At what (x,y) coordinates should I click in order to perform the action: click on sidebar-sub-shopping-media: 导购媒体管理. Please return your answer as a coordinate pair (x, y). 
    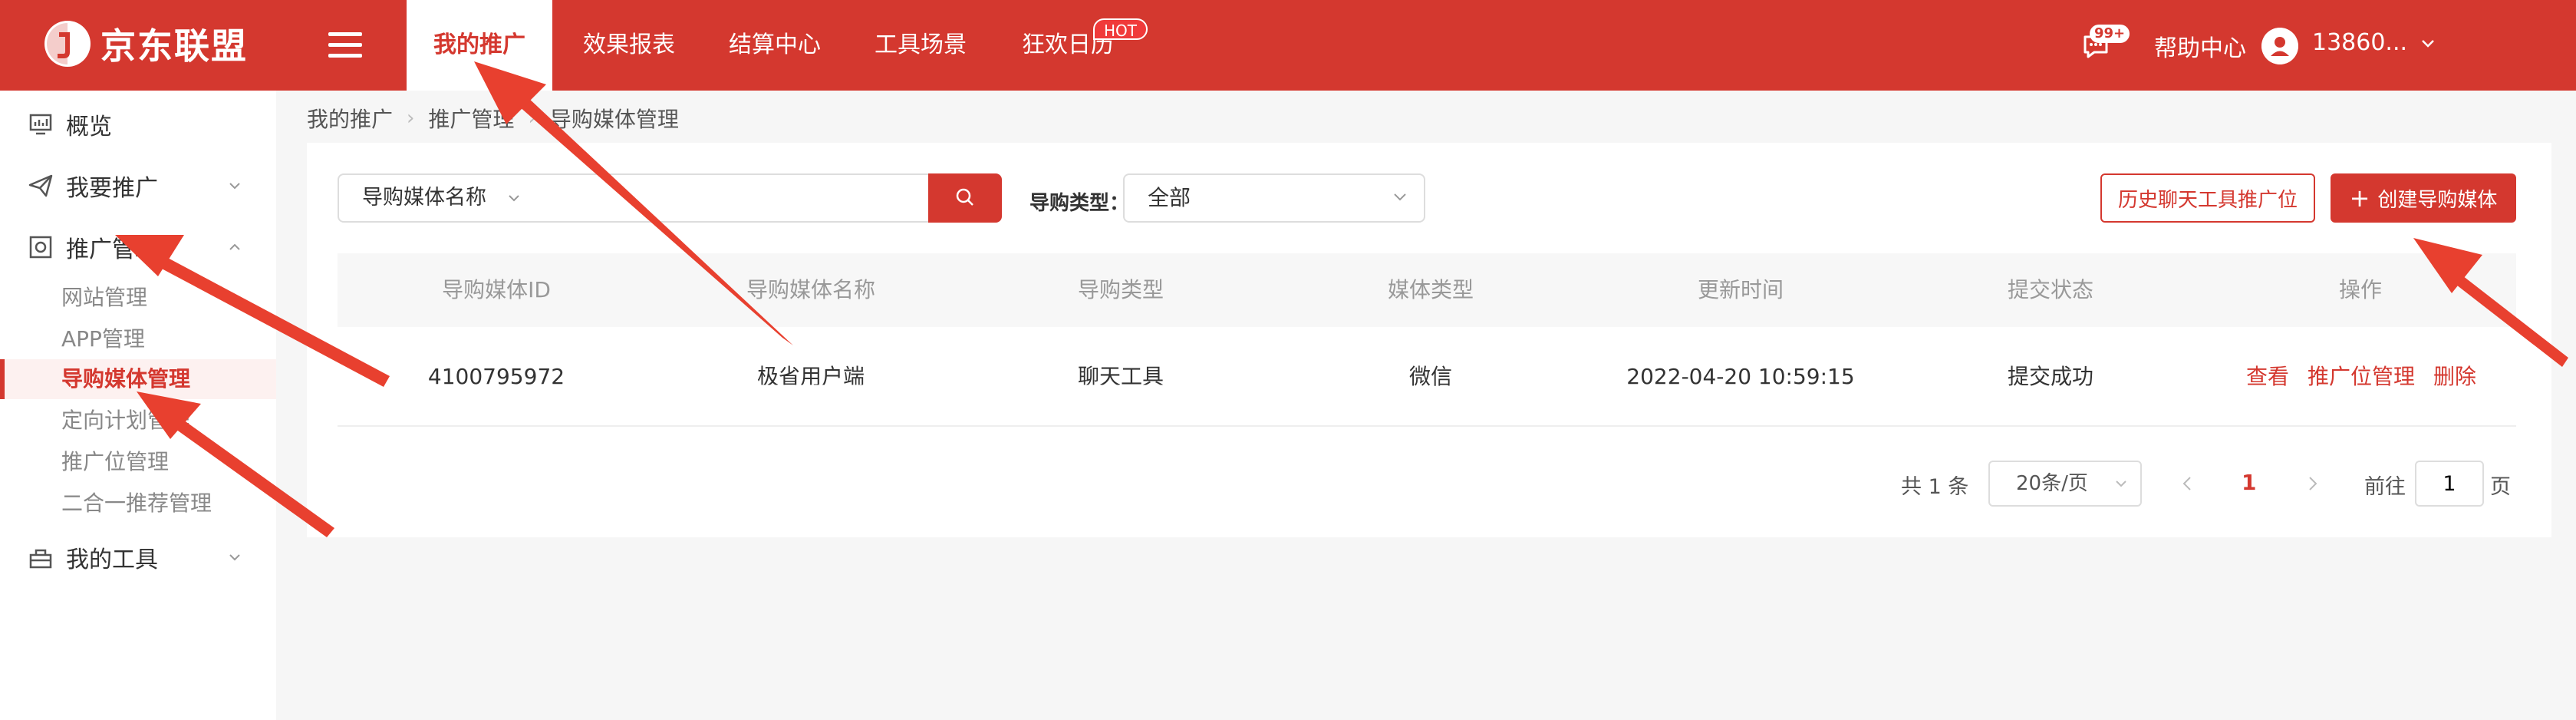
    Looking at the image, I should click on (138, 379).